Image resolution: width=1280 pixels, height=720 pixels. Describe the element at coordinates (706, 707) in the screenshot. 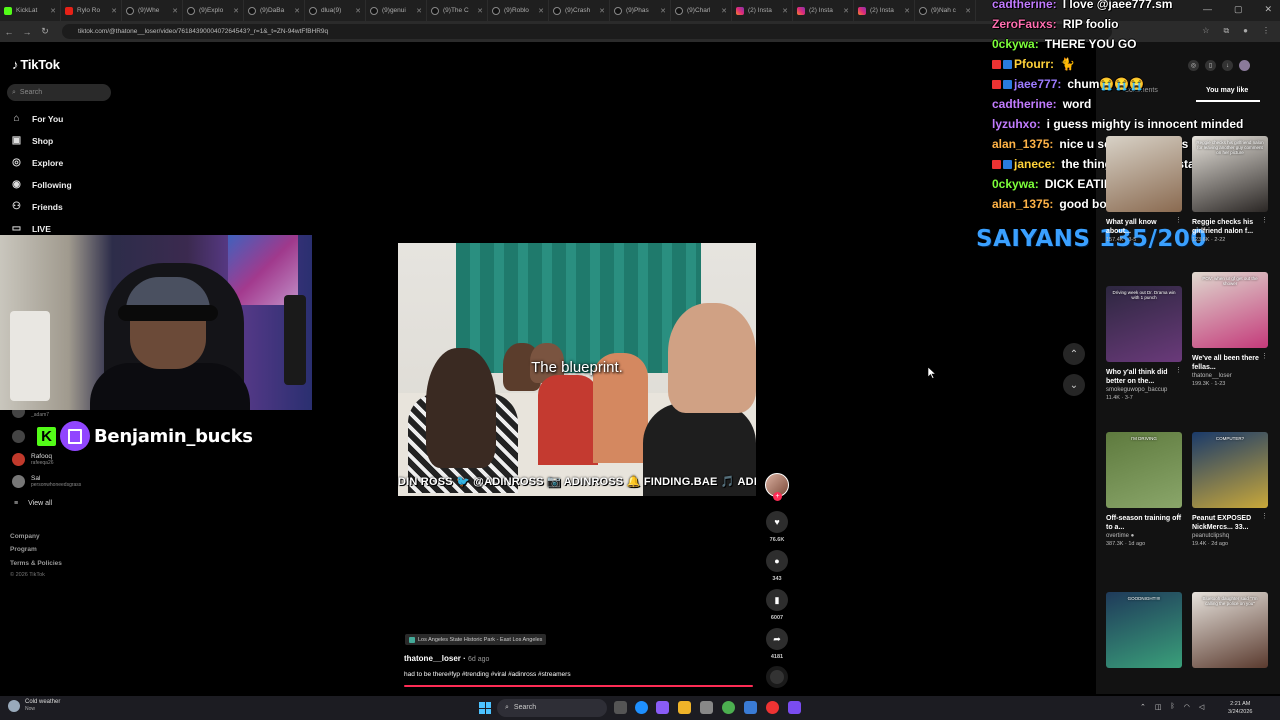

I see `settings-icon` at that location.